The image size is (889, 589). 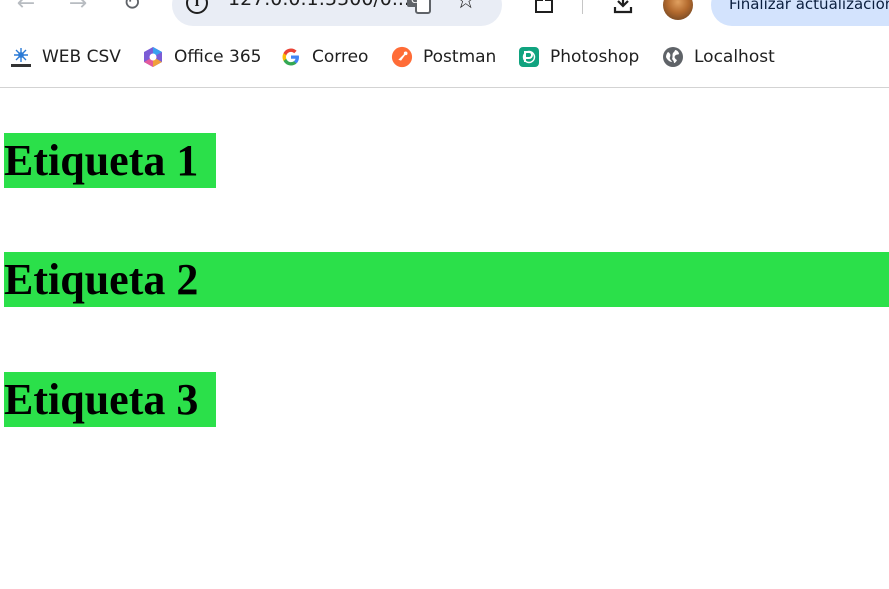 I want to click on bookmark-label: Localhost, so click(x=734, y=57).